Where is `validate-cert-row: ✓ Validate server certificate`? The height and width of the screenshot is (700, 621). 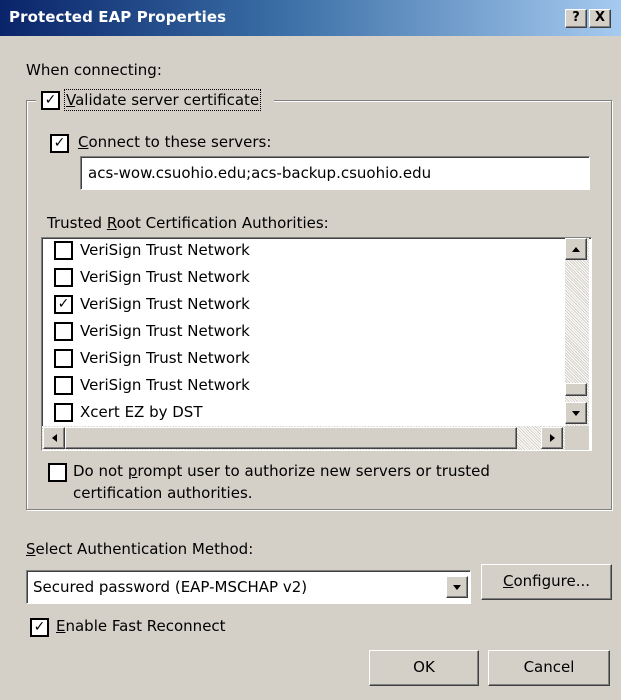
validate-cert-row: ✓ Validate server certificate is located at coordinates (155, 100).